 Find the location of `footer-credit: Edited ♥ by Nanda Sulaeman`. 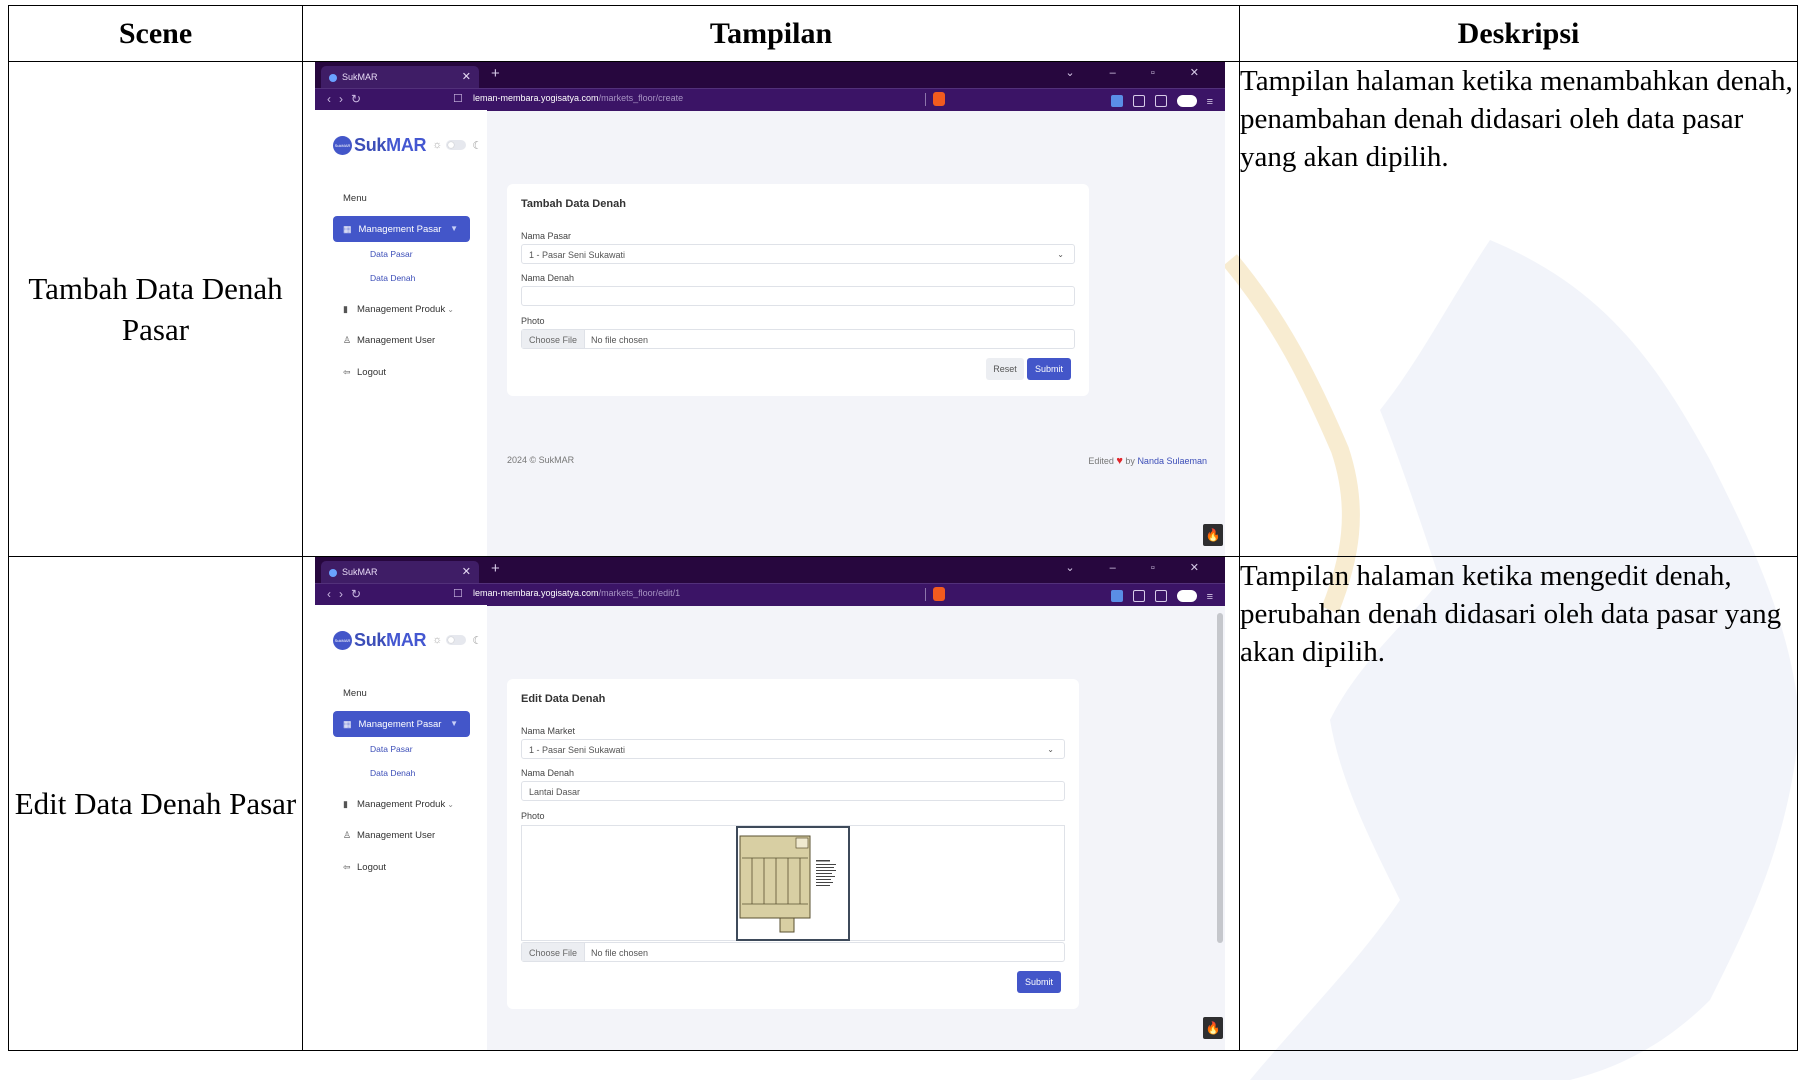

footer-credit: Edited ♥ by Nanda Sulaeman is located at coordinates (1147, 461).